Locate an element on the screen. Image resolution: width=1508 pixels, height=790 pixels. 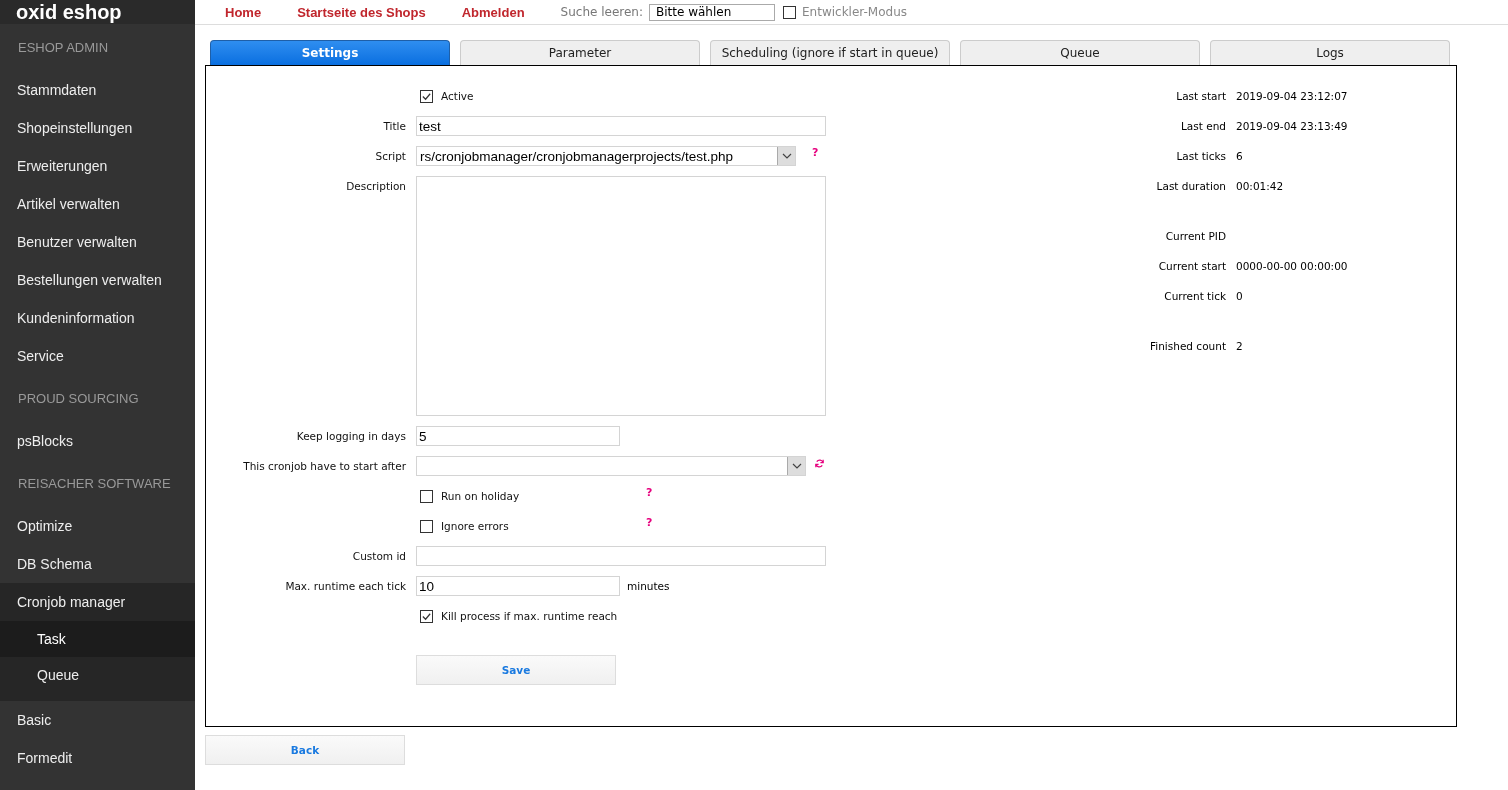
unit-label: minutes is located at coordinates (648, 586).